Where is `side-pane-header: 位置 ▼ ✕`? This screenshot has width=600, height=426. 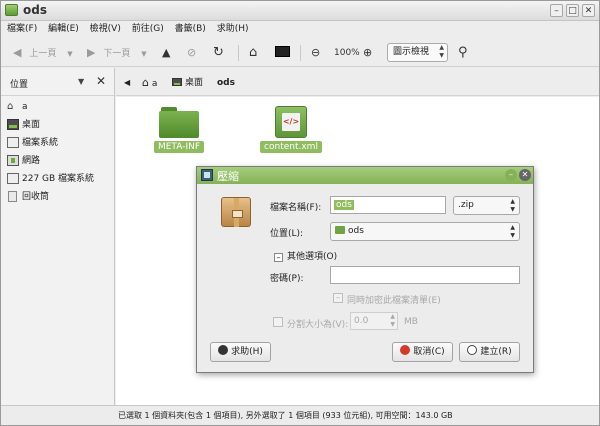
side-pane-header: 位置 ▼ ✕ is located at coordinates (57, 82).